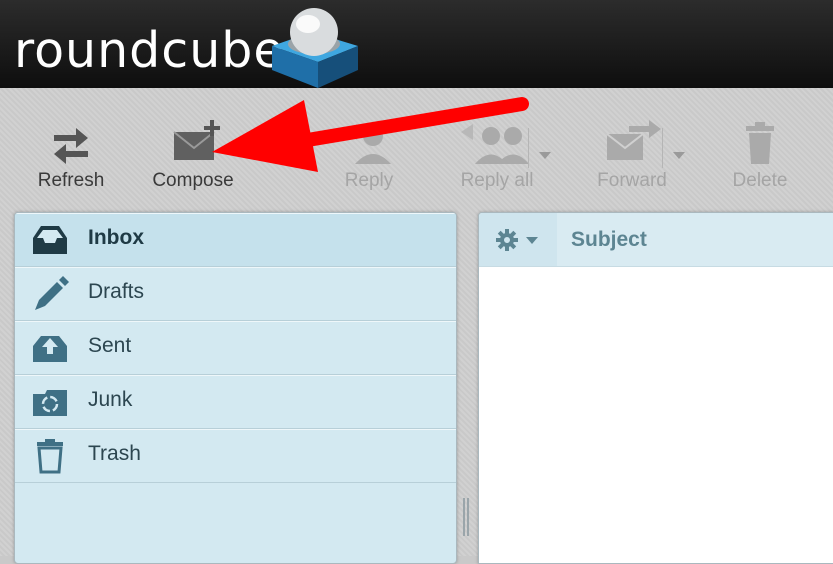  I want to click on folder-sent-label: Sent, so click(110, 345).